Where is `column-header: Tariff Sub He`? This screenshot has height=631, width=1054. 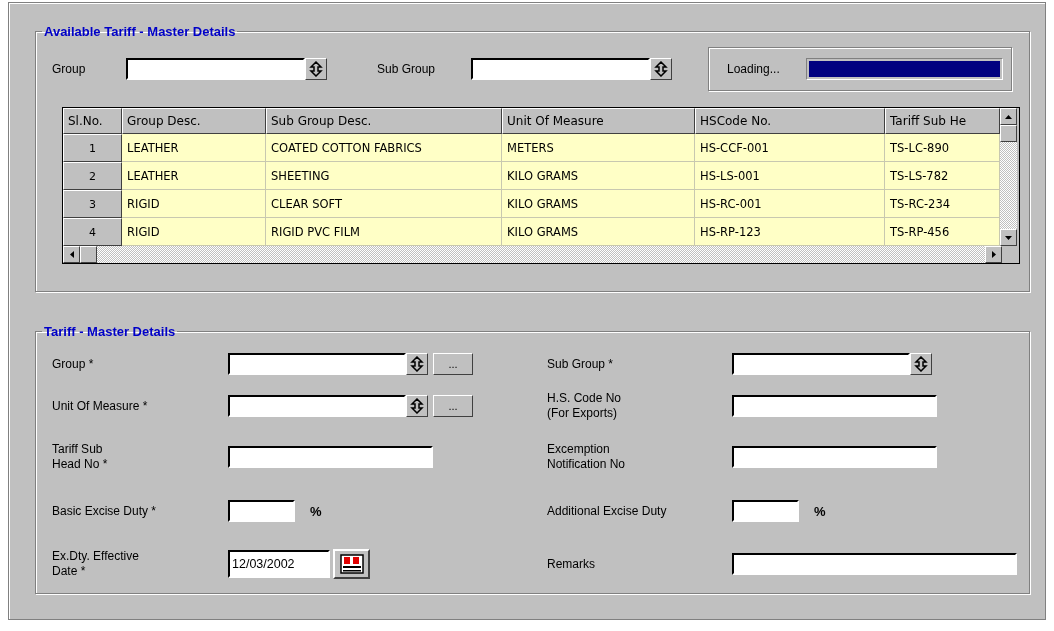
column-header: Tariff Sub He is located at coordinates (942, 121).